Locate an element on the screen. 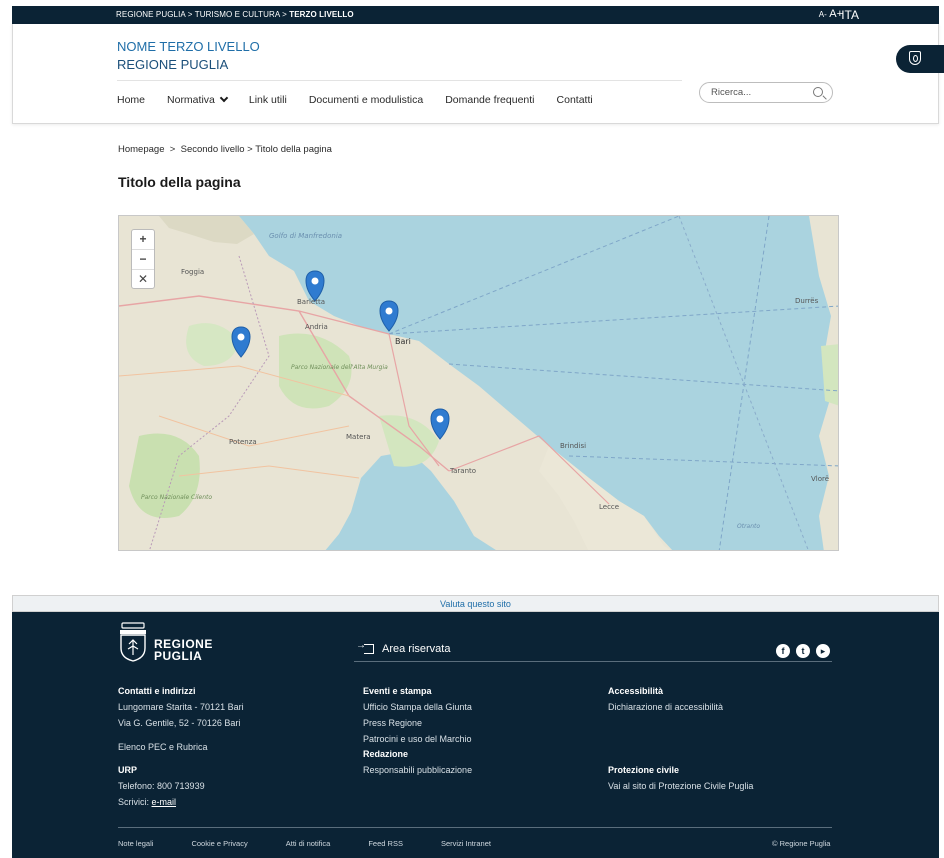 Image resolution: width=944 pixels, height=858 pixels. area-riservata-link: Area riservata is located at coordinates (403, 647).